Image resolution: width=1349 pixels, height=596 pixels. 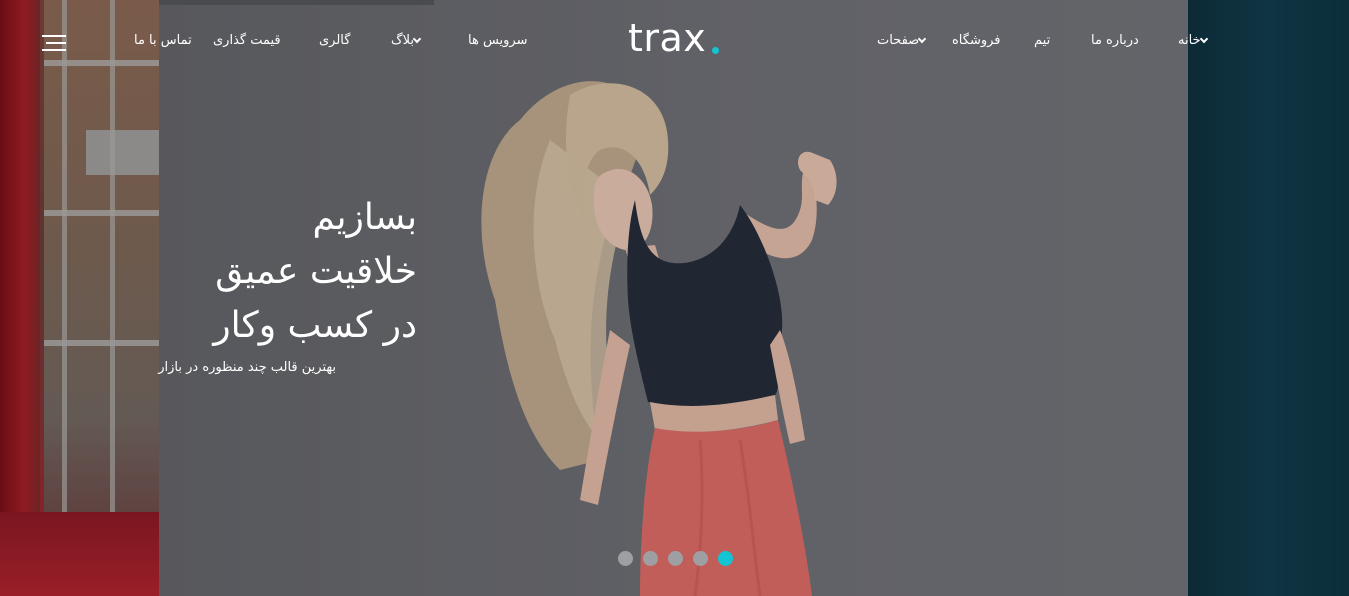 I want to click on next-slide-peek, so click(x=1268, y=298).